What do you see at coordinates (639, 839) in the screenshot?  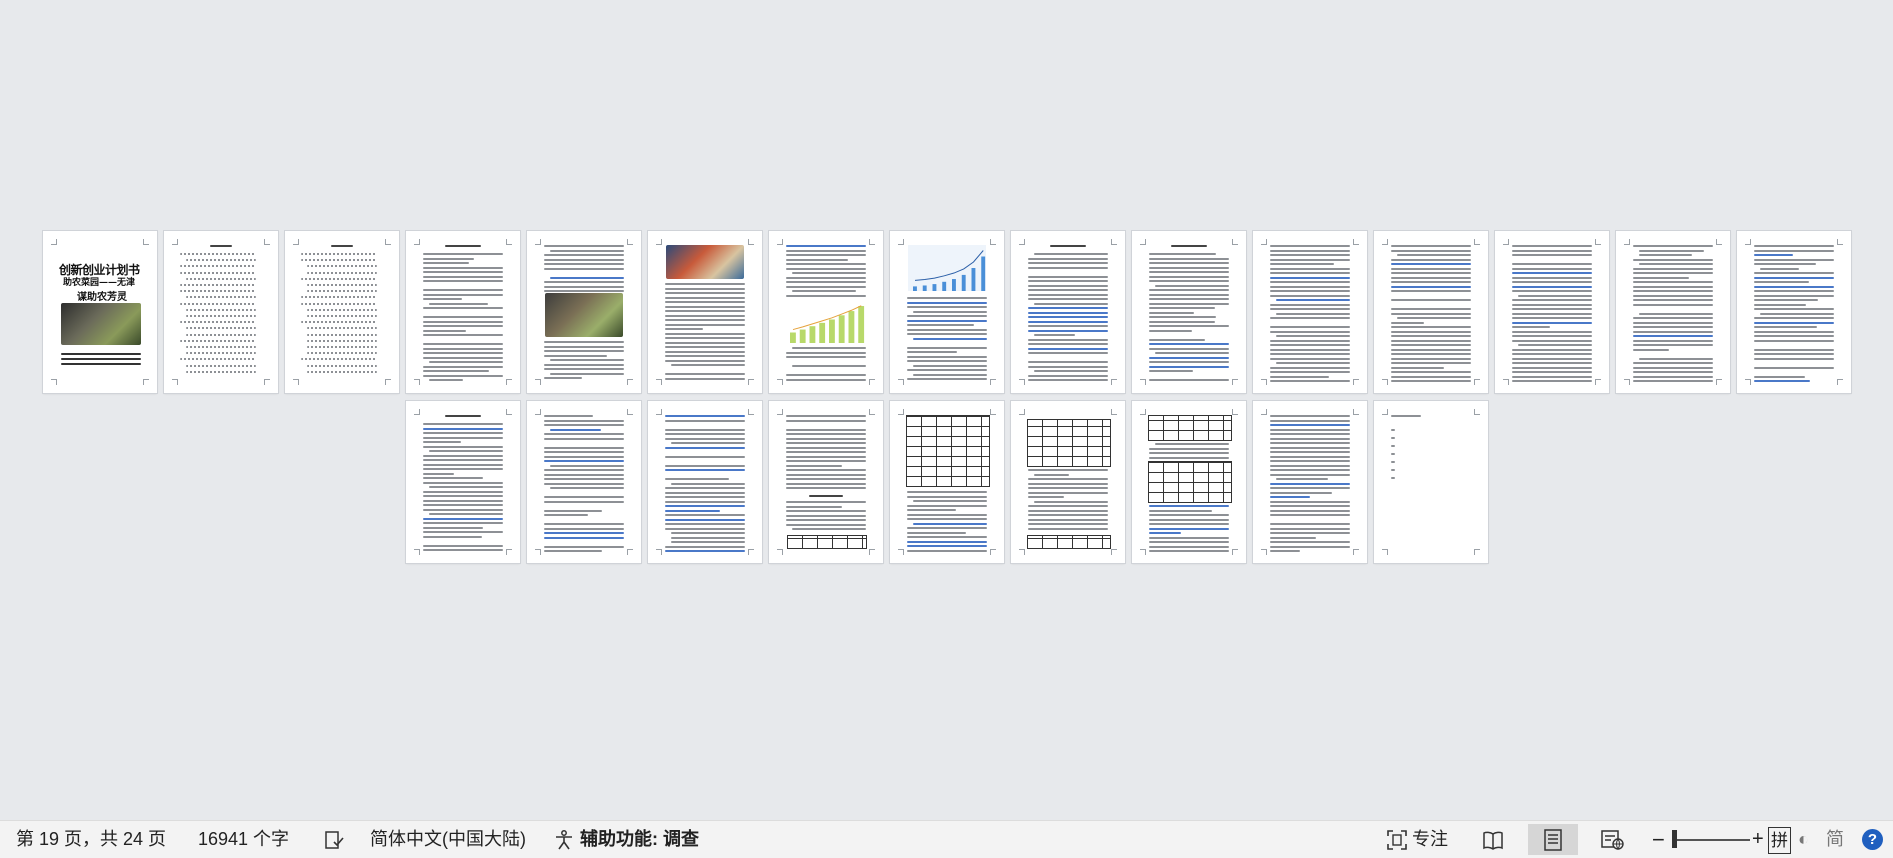 I see `accessibility-status: 辅助功能: 调查` at bounding box center [639, 839].